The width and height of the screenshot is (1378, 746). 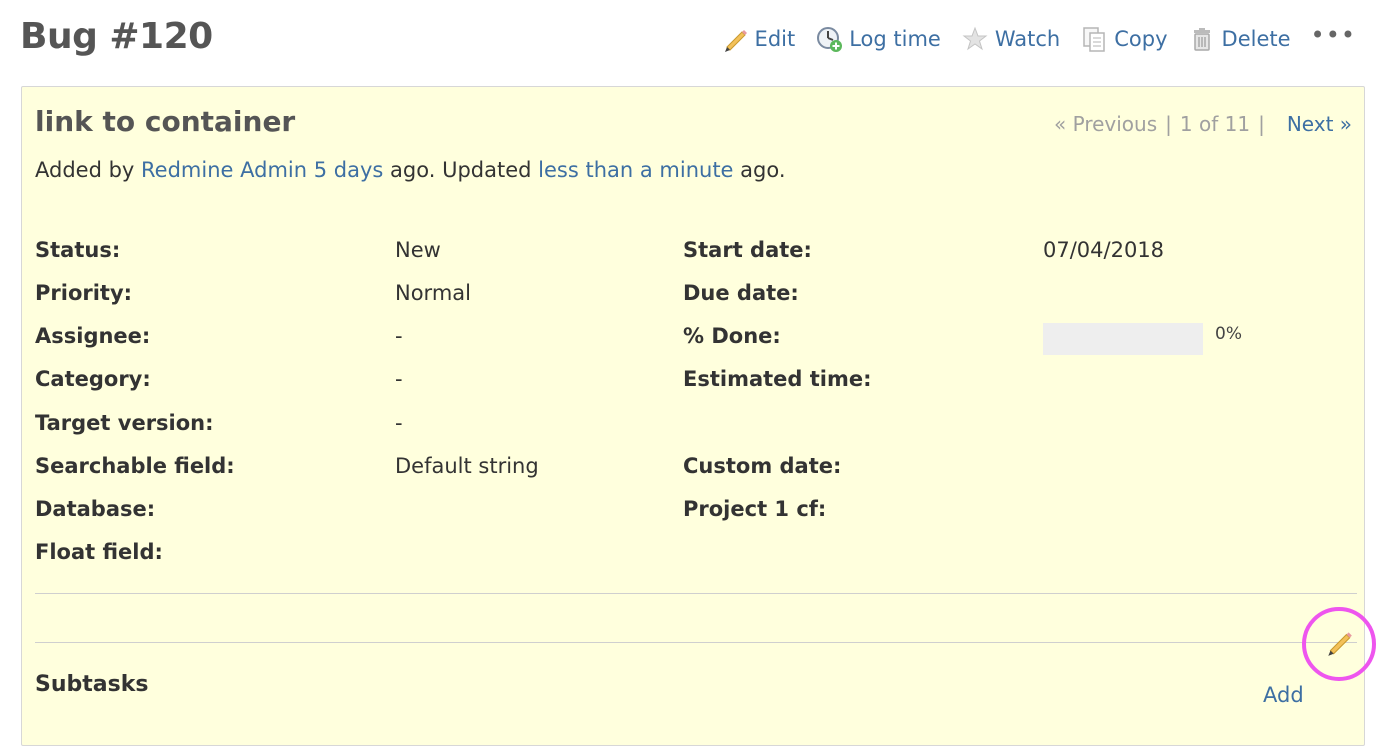 What do you see at coordinates (418, 250) in the screenshot?
I see `status-value: New` at bounding box center [418, 250].